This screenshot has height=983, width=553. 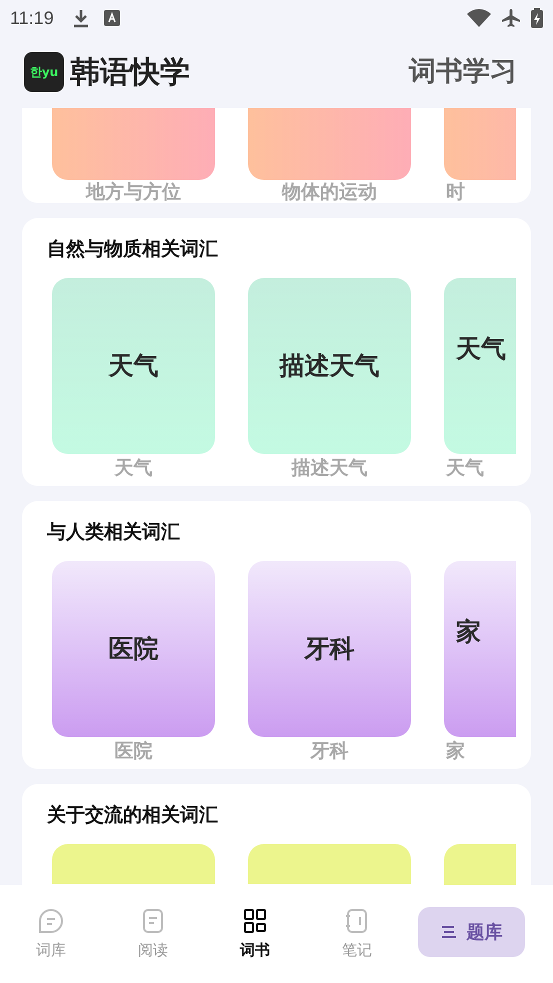 What do you see at coordinates (133, 192) in the screenshot?
I see `tile-caption: 地方与方位` at bounding box center [133, 192].